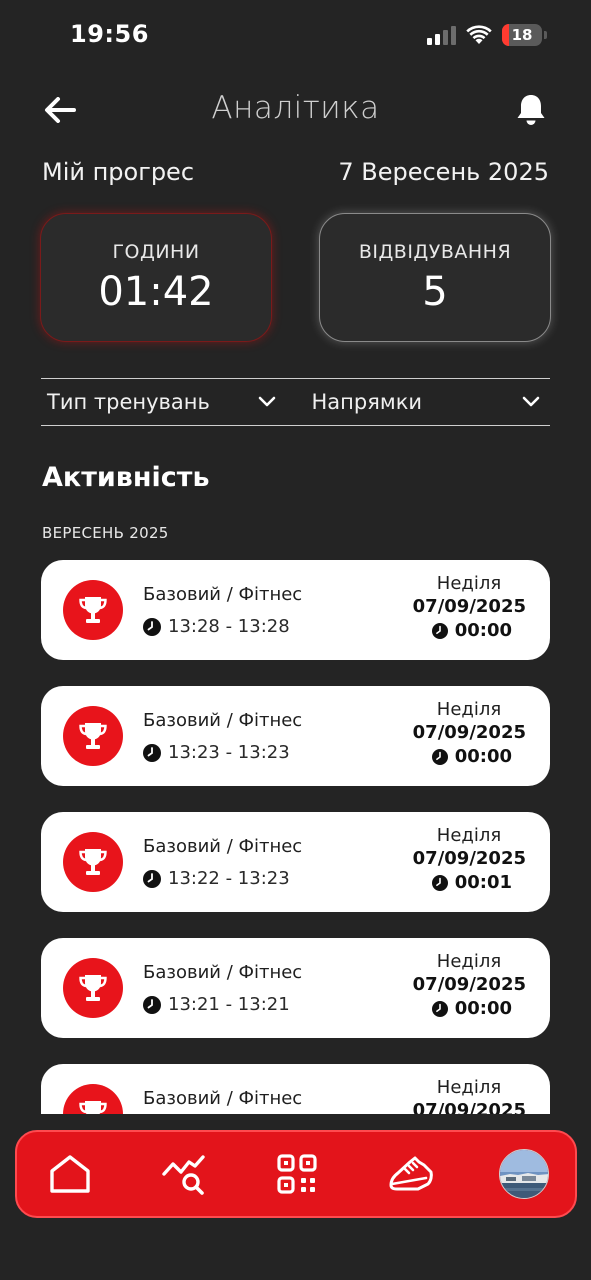  Describe the element at coordinates (126, 477) in the screenshot. I see `activity-title: Активність` at that location.